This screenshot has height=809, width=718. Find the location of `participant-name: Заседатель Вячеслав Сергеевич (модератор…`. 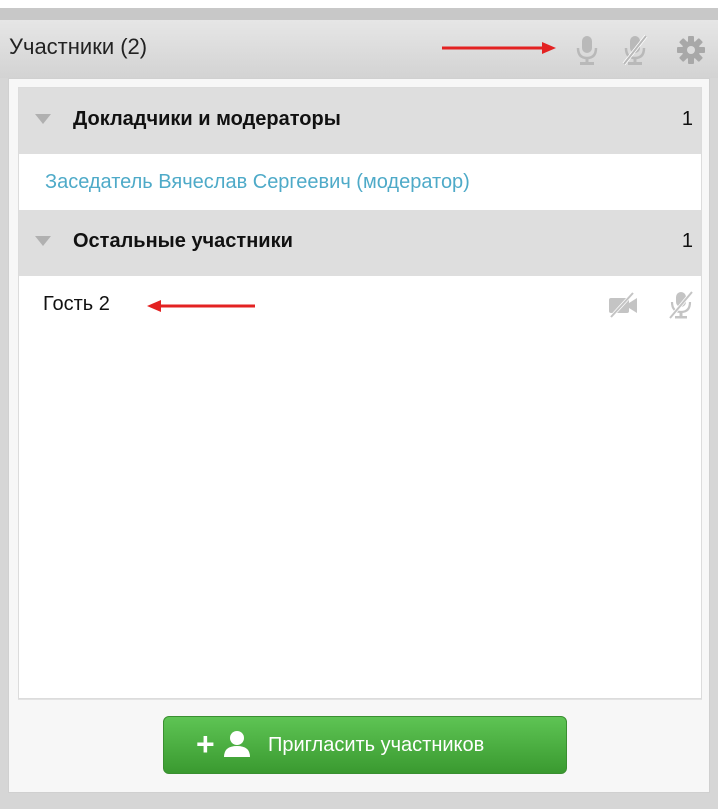

participant-name: Заседатель Вячеслав Сергеевич (модератор… is located at coordinates (257, 182).